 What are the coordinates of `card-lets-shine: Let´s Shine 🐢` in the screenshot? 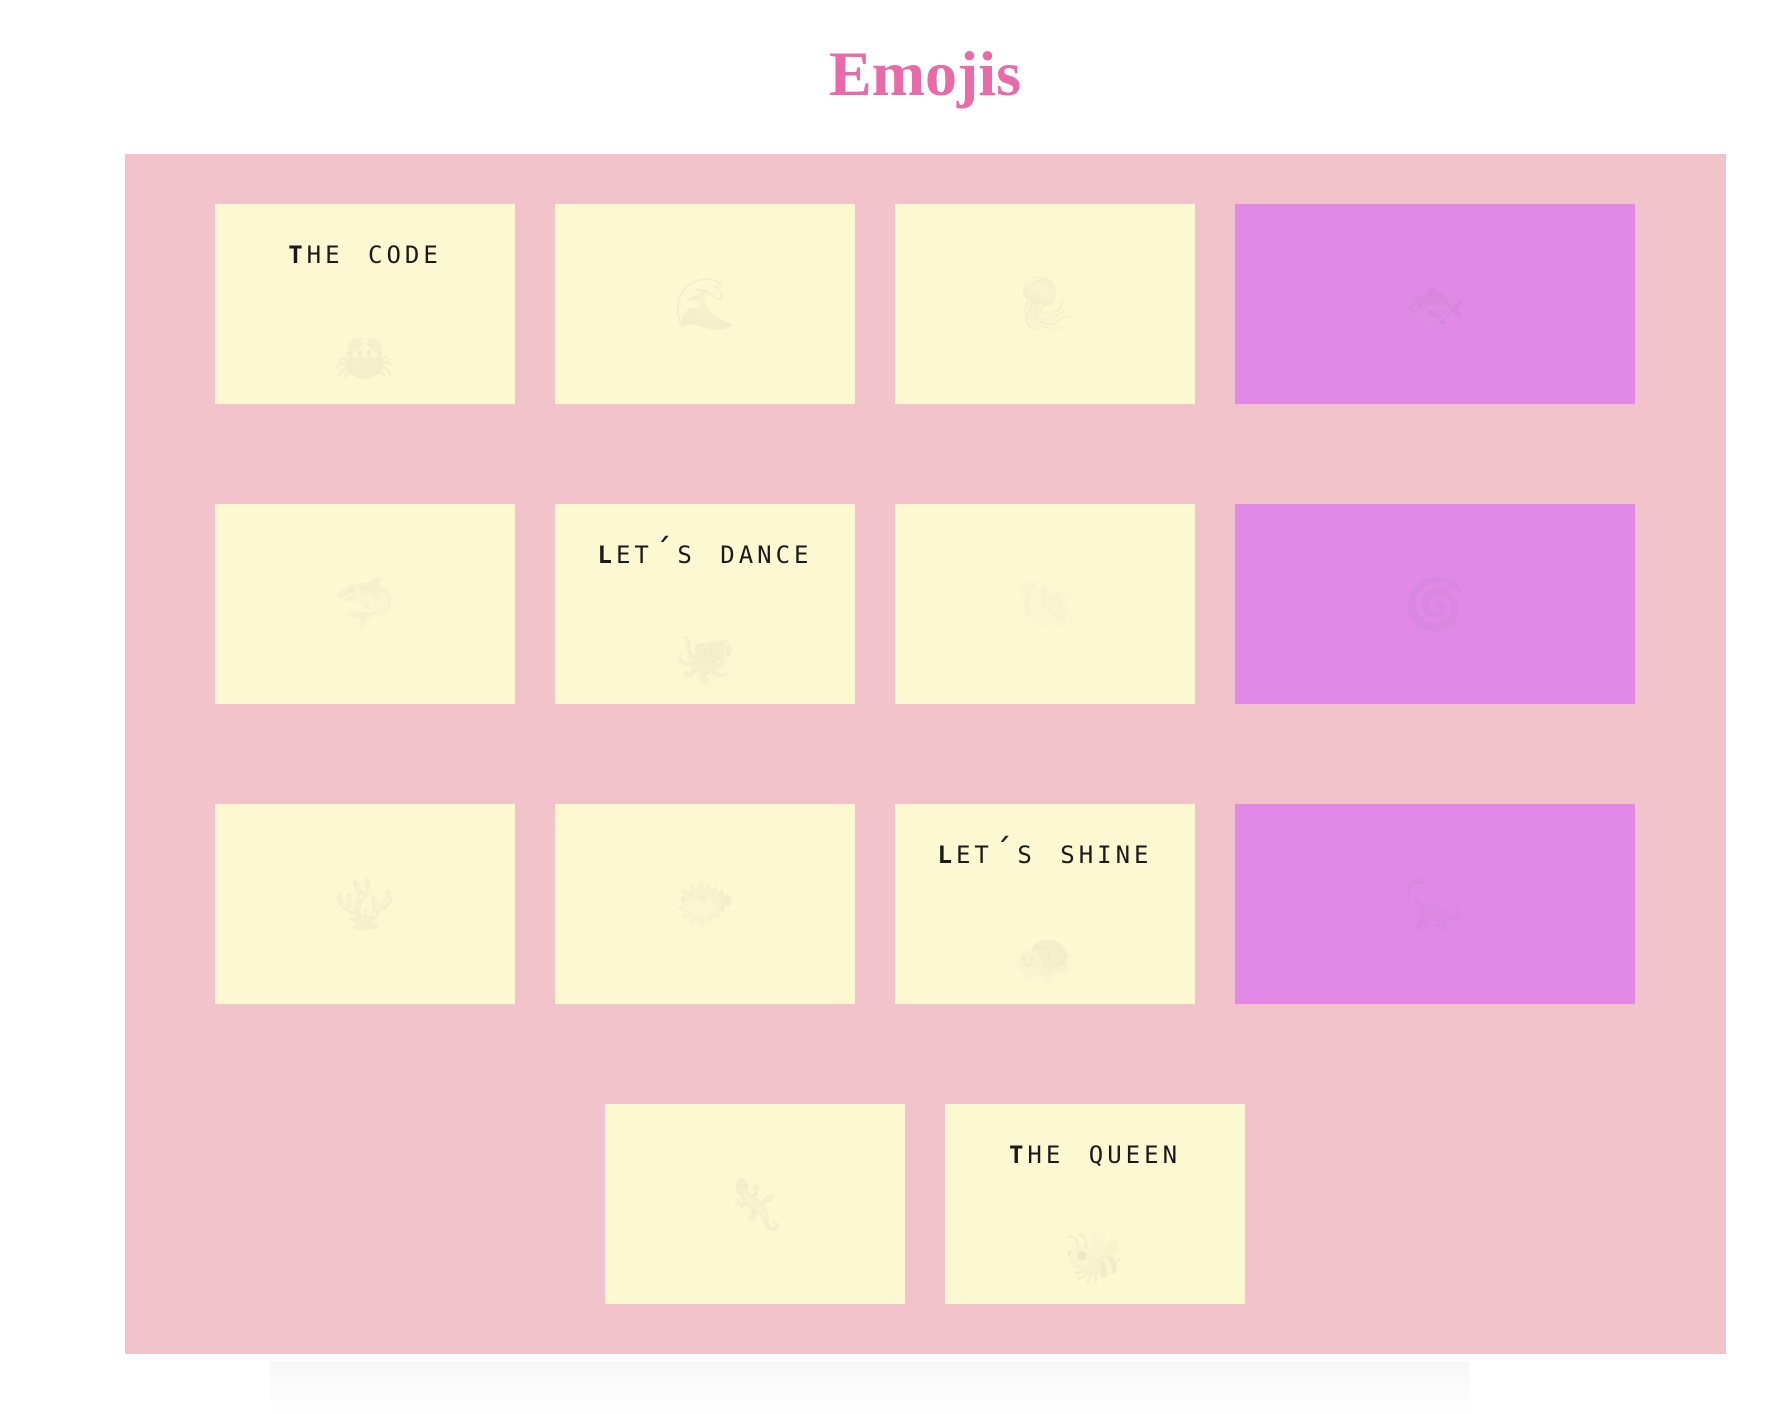 It's located at (1045, 904).